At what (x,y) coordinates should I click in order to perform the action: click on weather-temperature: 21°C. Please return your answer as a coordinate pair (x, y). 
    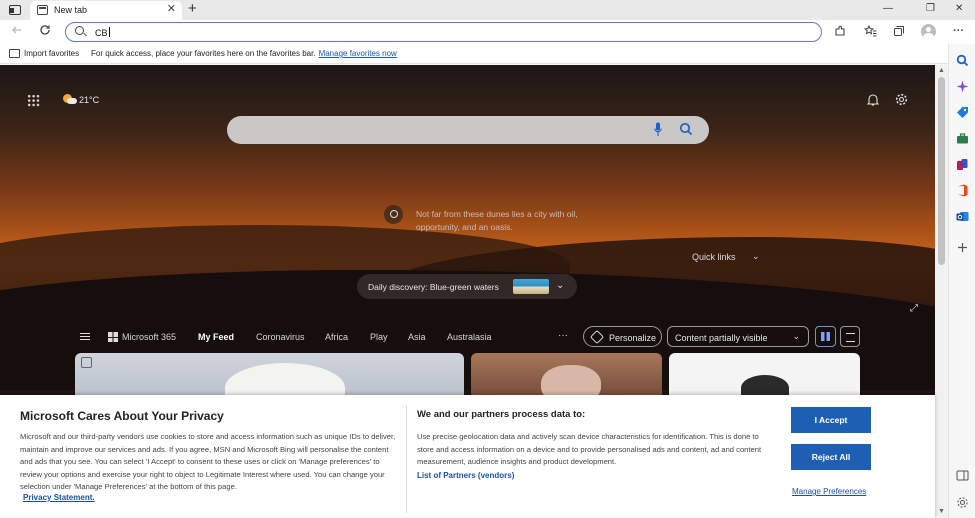
    Looking at the image, I should click on (89, 100).